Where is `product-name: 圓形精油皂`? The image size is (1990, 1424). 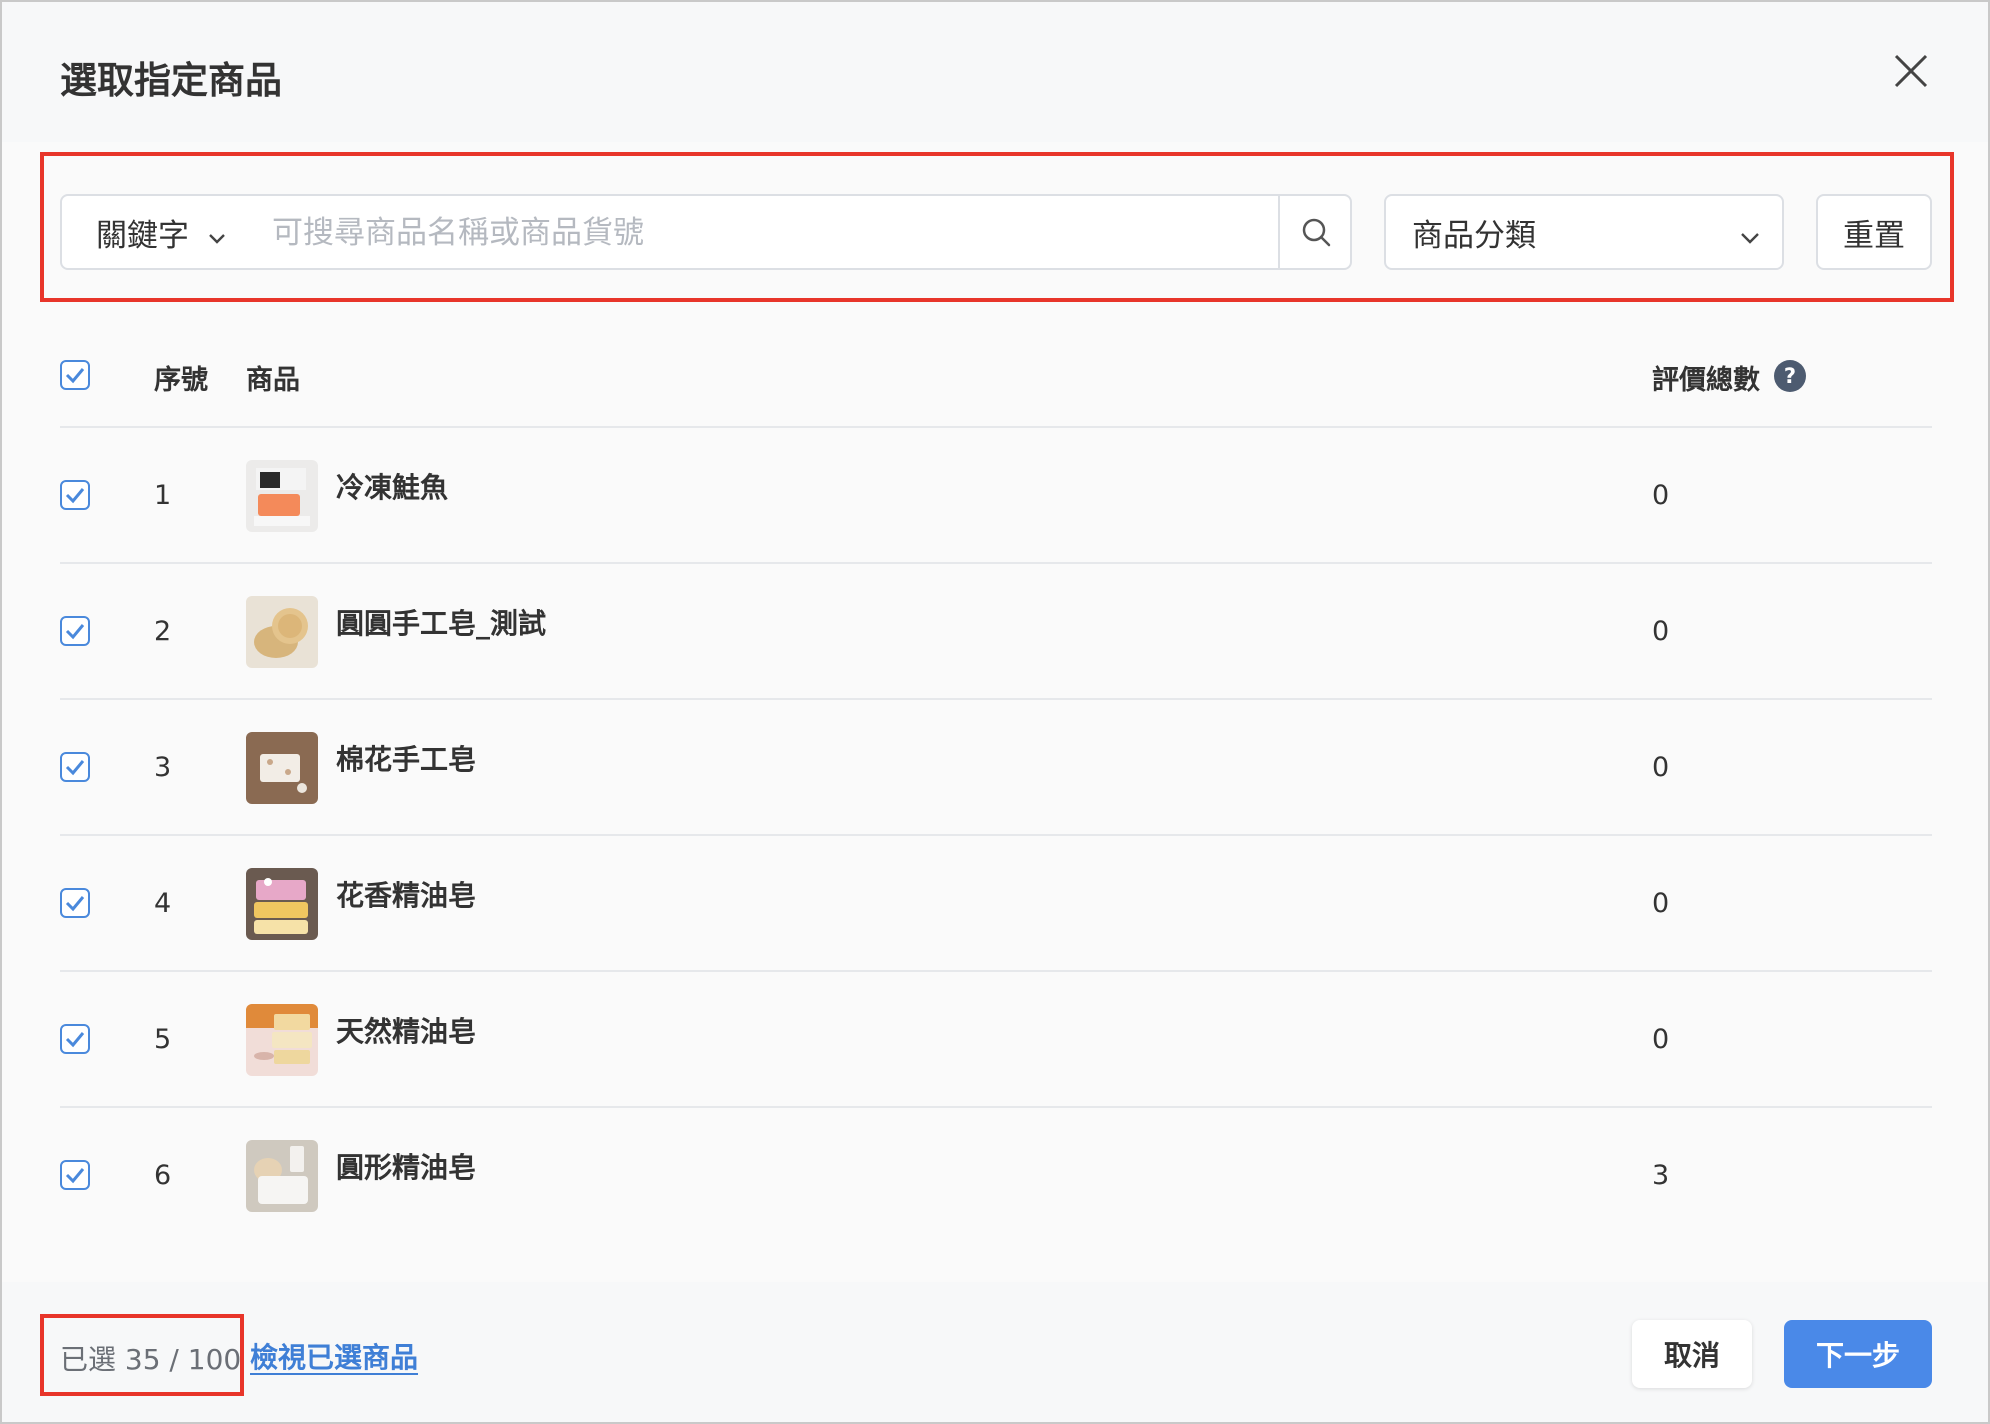
product-name: 圓形精油皂 is located at coordinates (406, 1167).